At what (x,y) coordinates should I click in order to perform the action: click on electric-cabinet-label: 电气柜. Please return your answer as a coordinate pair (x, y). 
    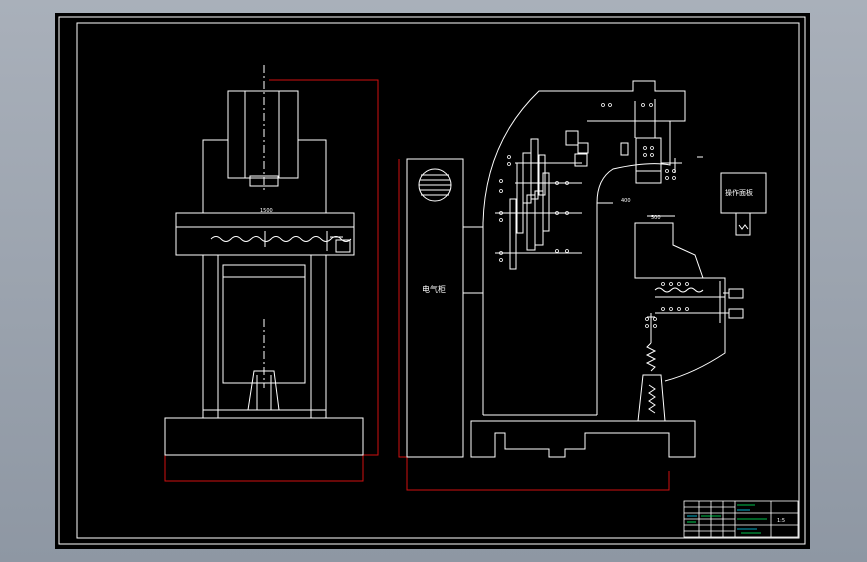
    Looking at the image, I should click on (434, 289).